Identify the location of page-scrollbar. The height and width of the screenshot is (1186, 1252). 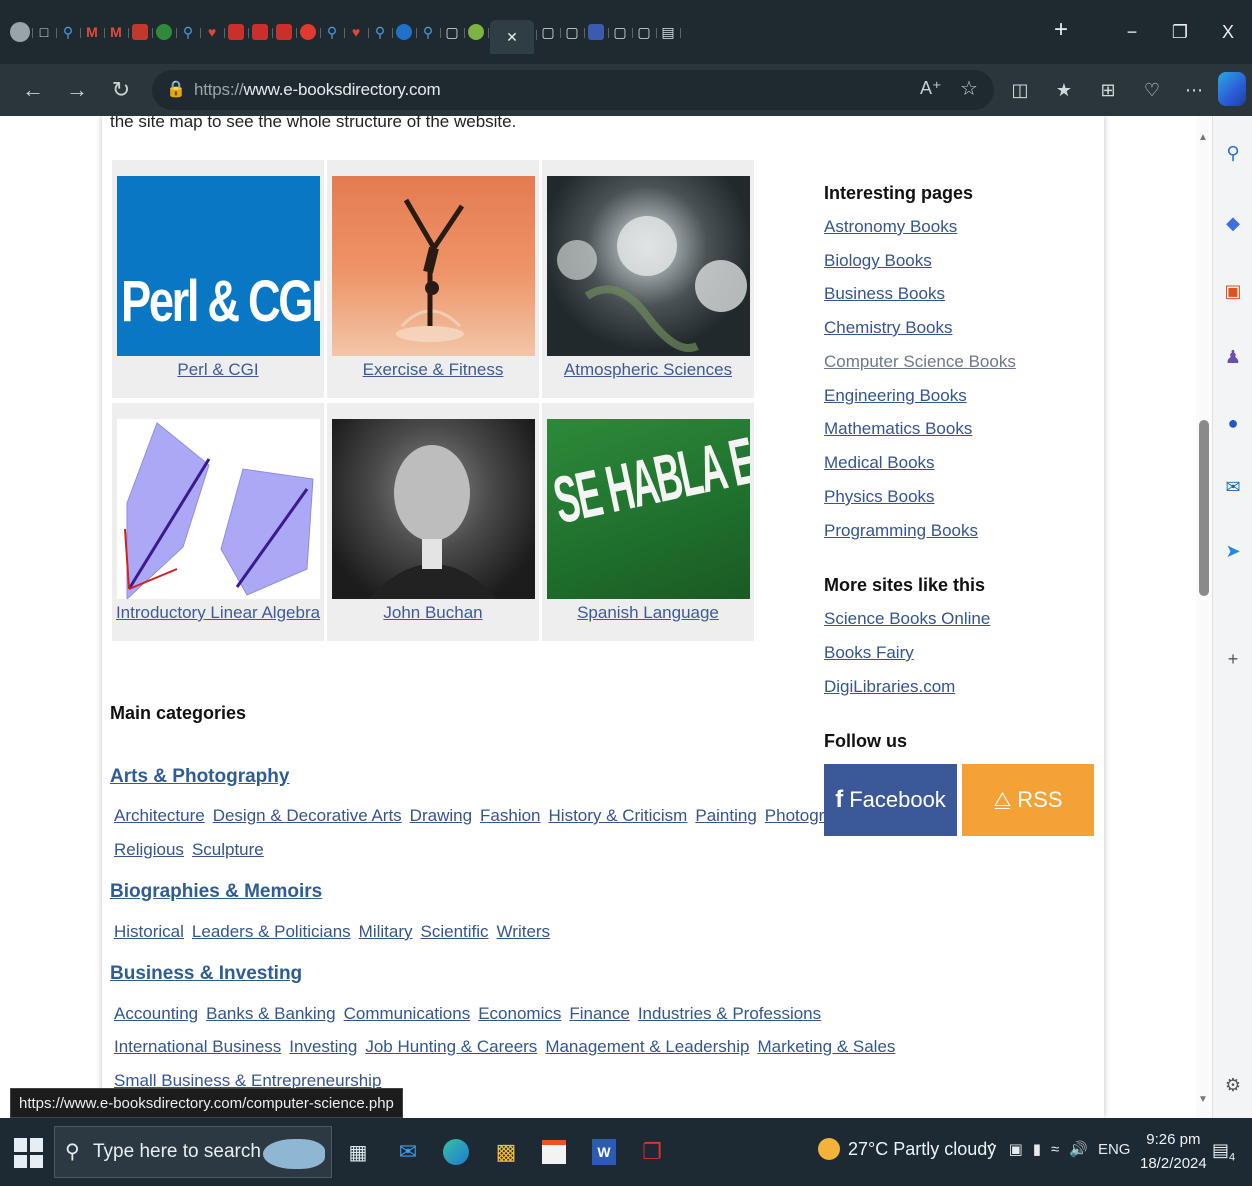
(1204, 617).